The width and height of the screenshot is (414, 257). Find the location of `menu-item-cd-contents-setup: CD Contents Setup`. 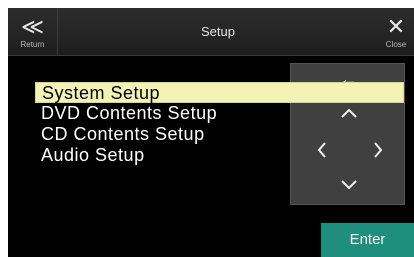

menu-item-cd-contents-setup: CD Contents Setup is located at coordinates (211, 134).